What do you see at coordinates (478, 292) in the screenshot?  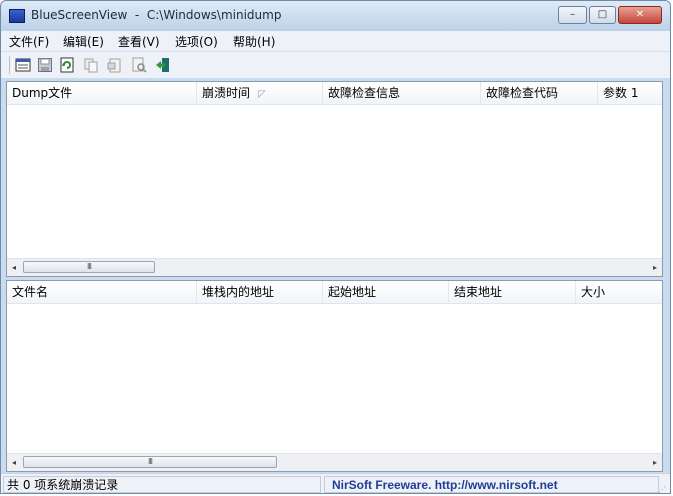 I see `column-label: 结束地址` at bounding box center [478, 292].